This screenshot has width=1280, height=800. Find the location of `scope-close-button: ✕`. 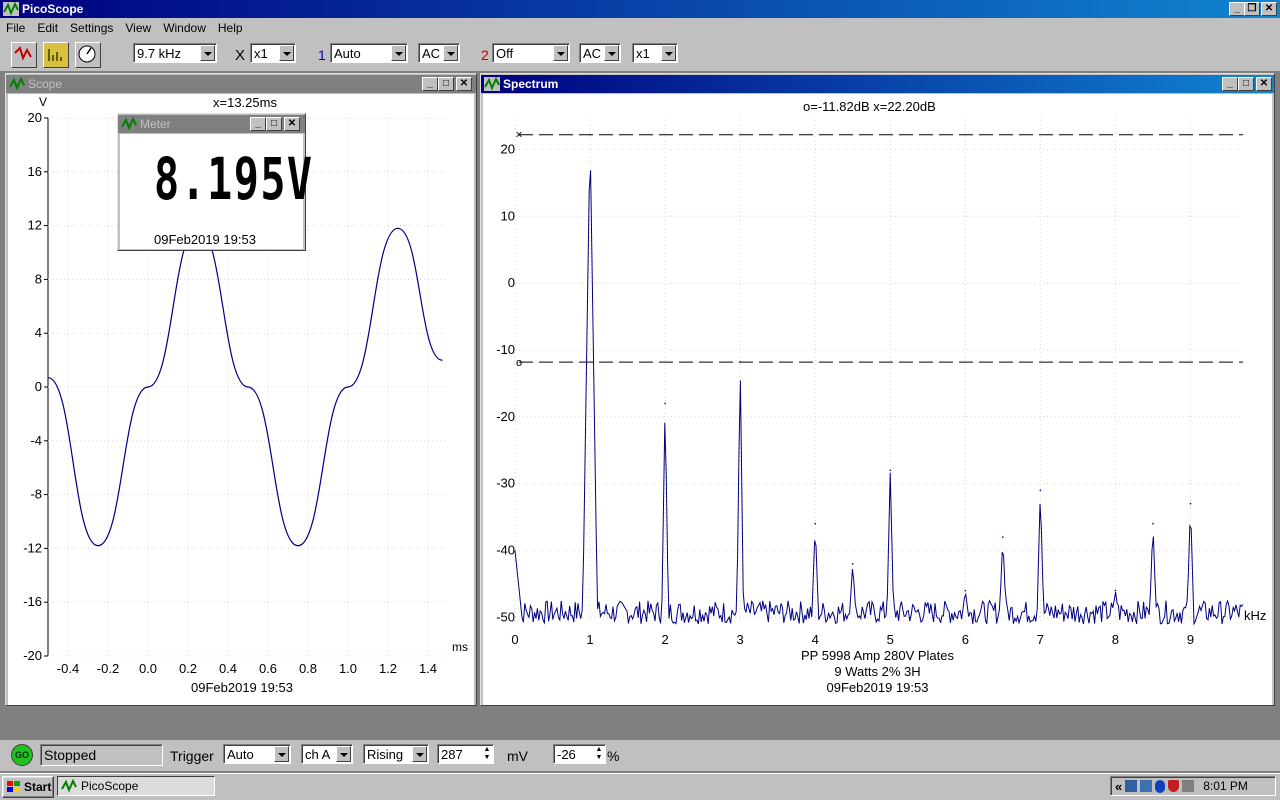

scope-close-button: ✕ is located at coordinates (464, 84).